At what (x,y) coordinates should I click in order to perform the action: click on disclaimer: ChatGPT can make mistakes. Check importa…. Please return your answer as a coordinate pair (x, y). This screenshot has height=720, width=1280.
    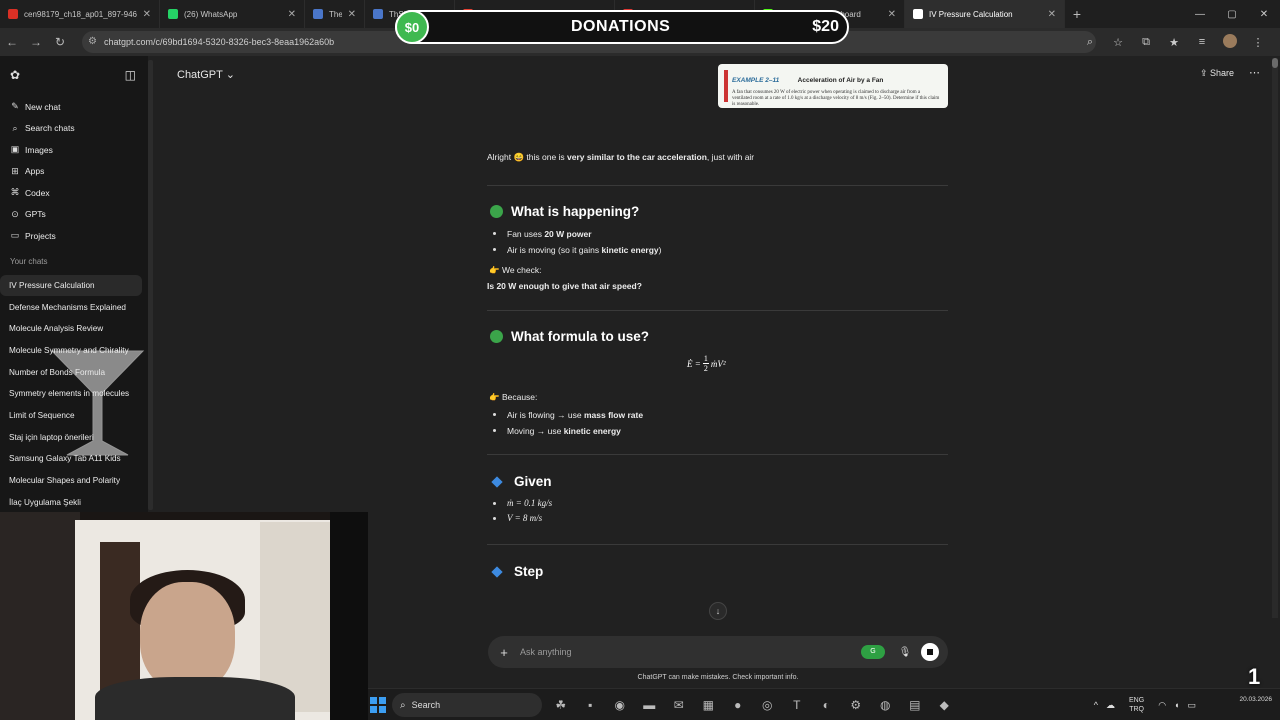
    Looking at the image, I should click on (718, 677).